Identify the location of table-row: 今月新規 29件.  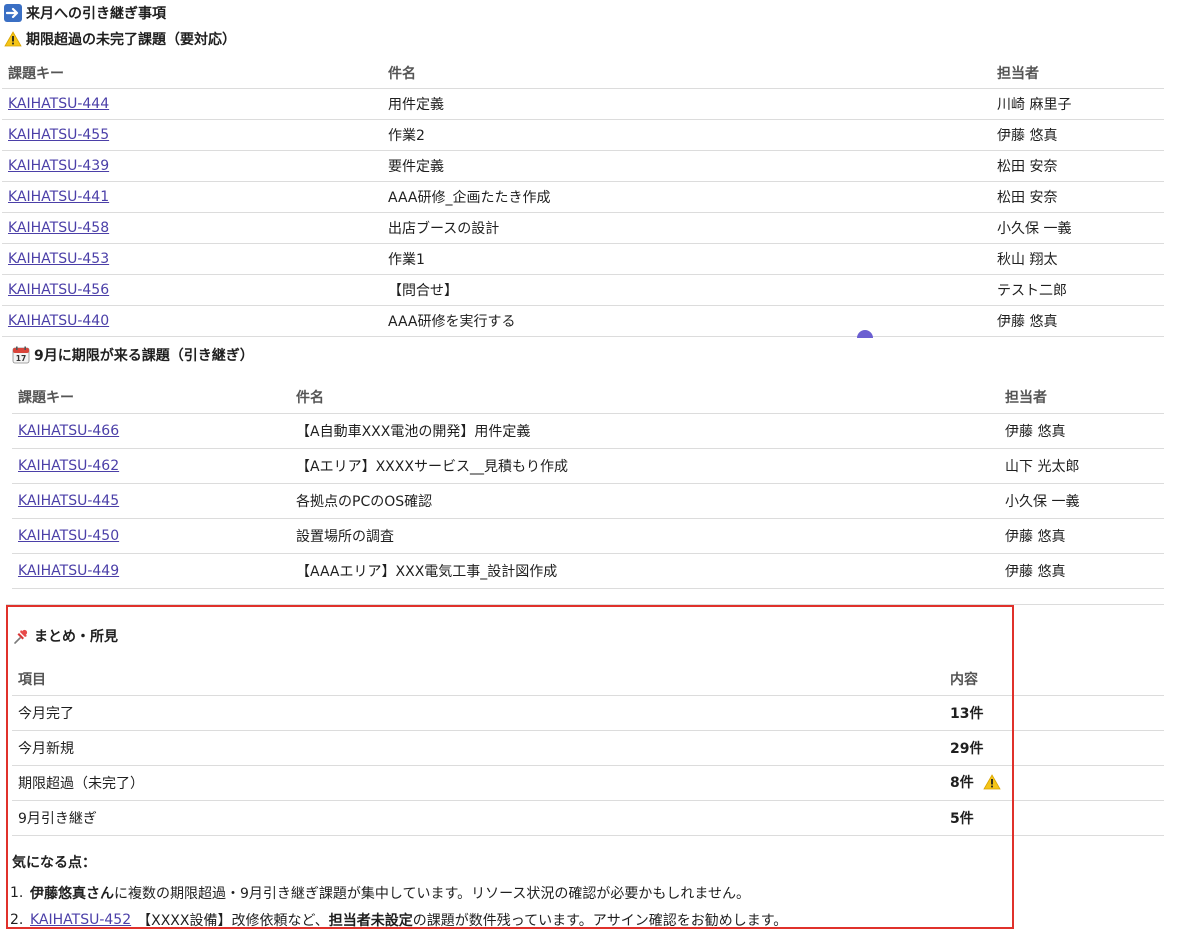
(588, 748).